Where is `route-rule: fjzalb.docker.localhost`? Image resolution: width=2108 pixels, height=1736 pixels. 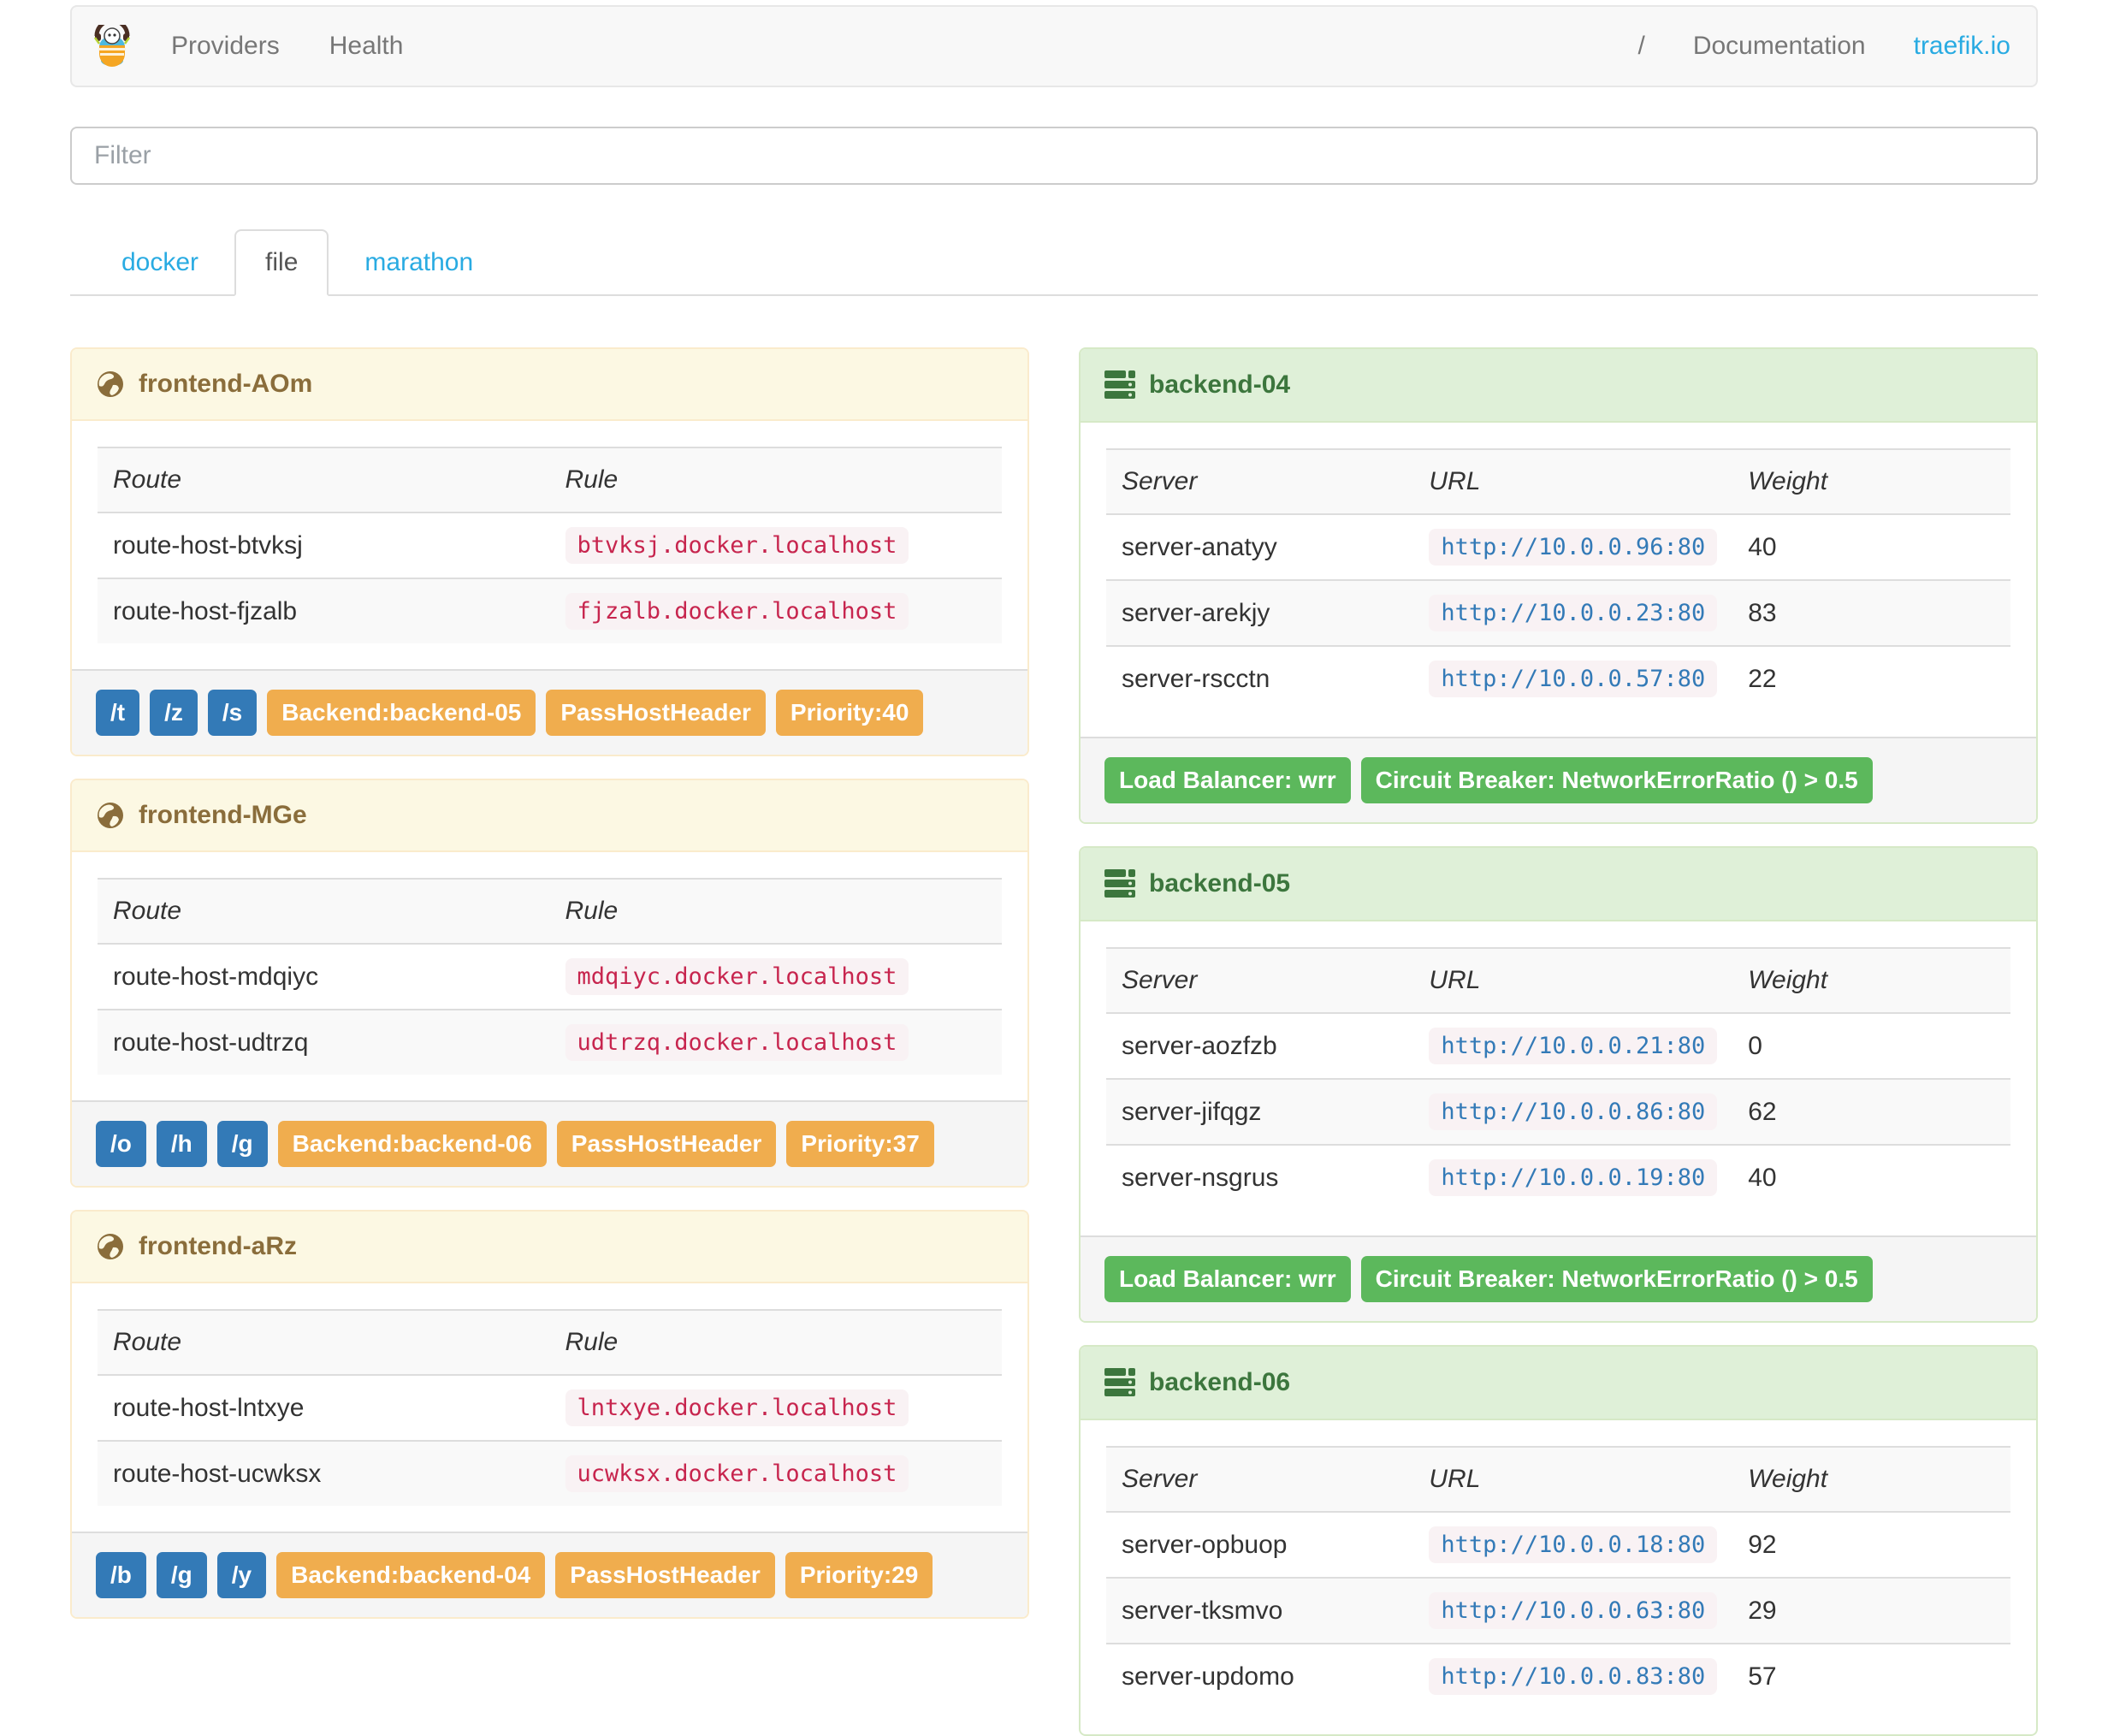 route-rule: fjzalb.docker.localhost is located at coordinates (737, 611).